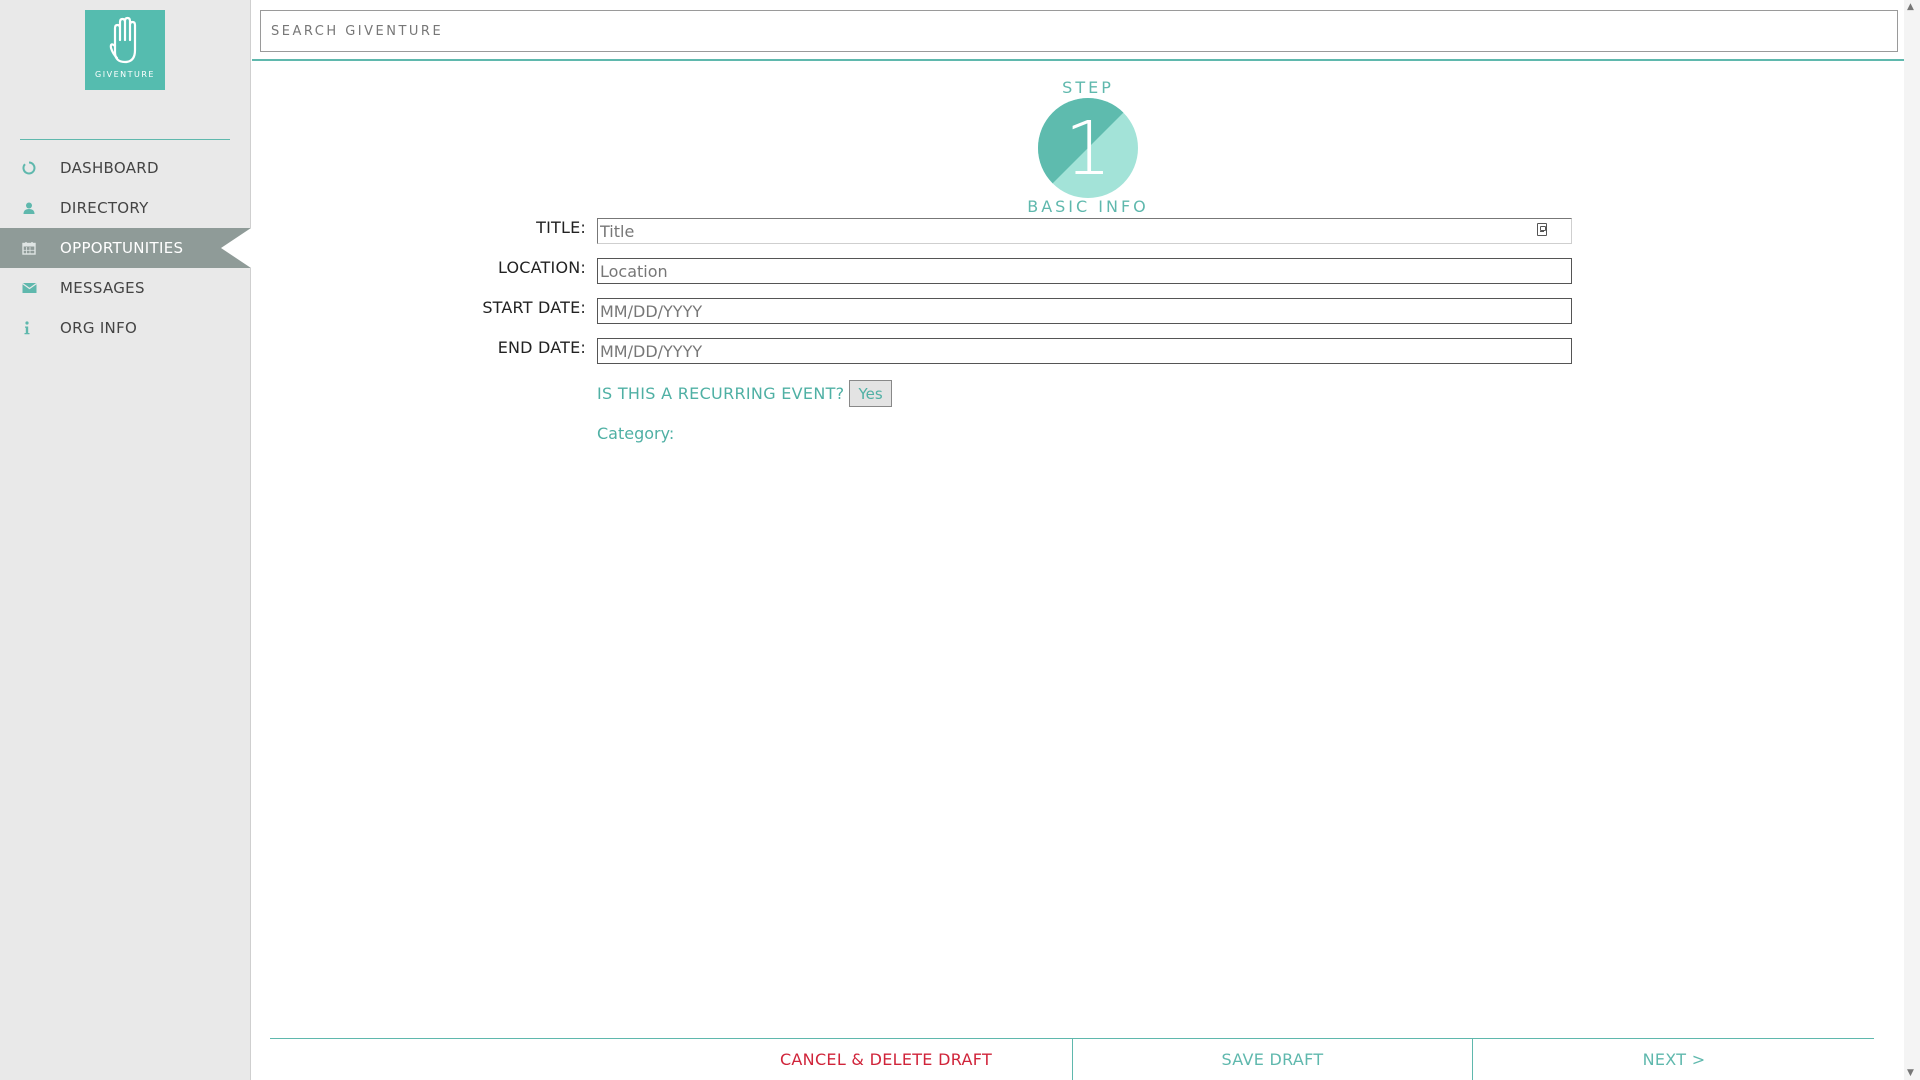 This screenshot has height=1080, width=1920. Describe the element at coordinates (870, 393) in the screenshot. I see `recurring-yes-button: Yes` at that location.